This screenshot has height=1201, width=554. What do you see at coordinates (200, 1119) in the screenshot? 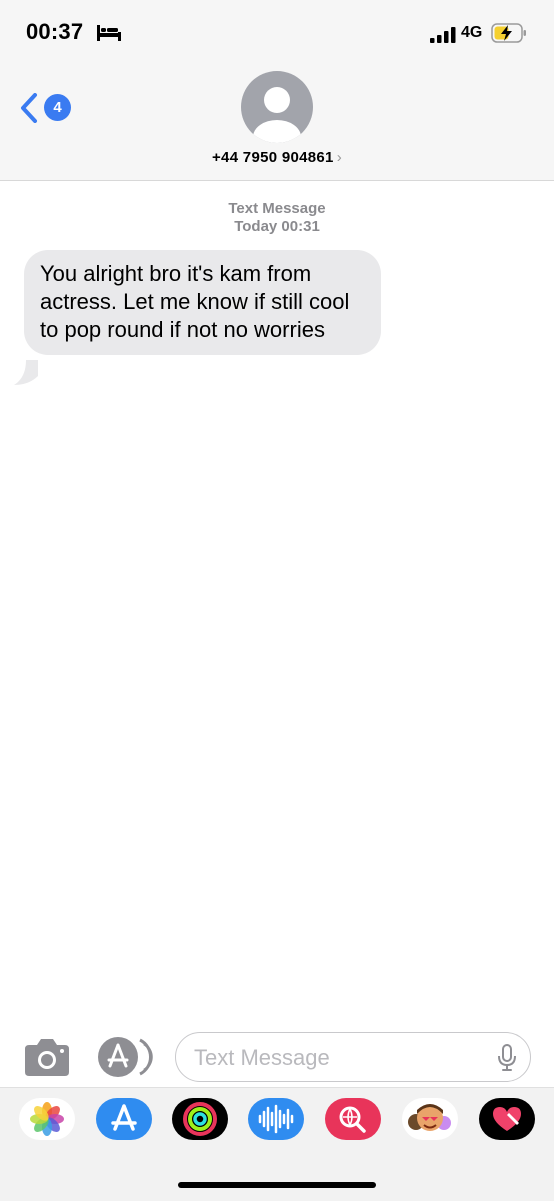
I see `fitness-app-icon` at bounding box center [200, 1119].